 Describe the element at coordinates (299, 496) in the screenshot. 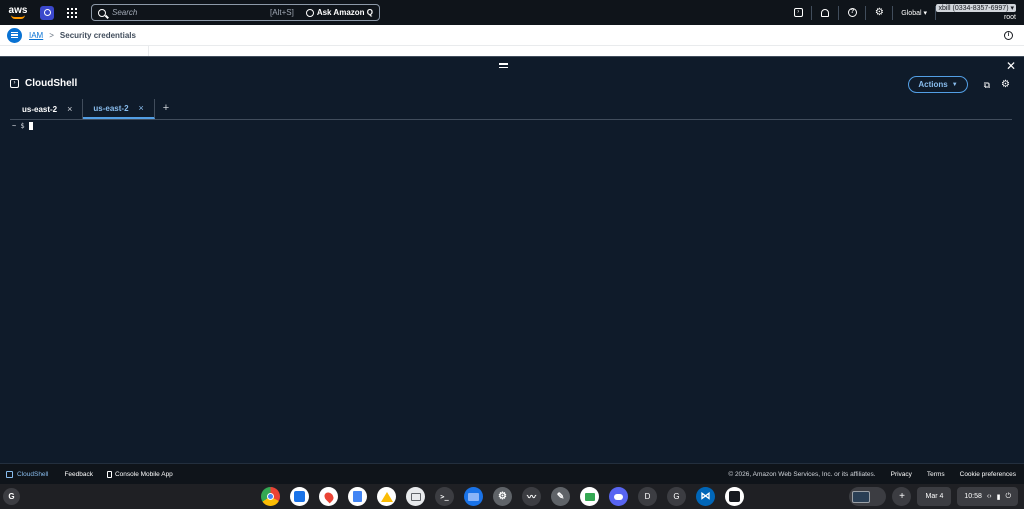

I see `calendar-icon` at that location.